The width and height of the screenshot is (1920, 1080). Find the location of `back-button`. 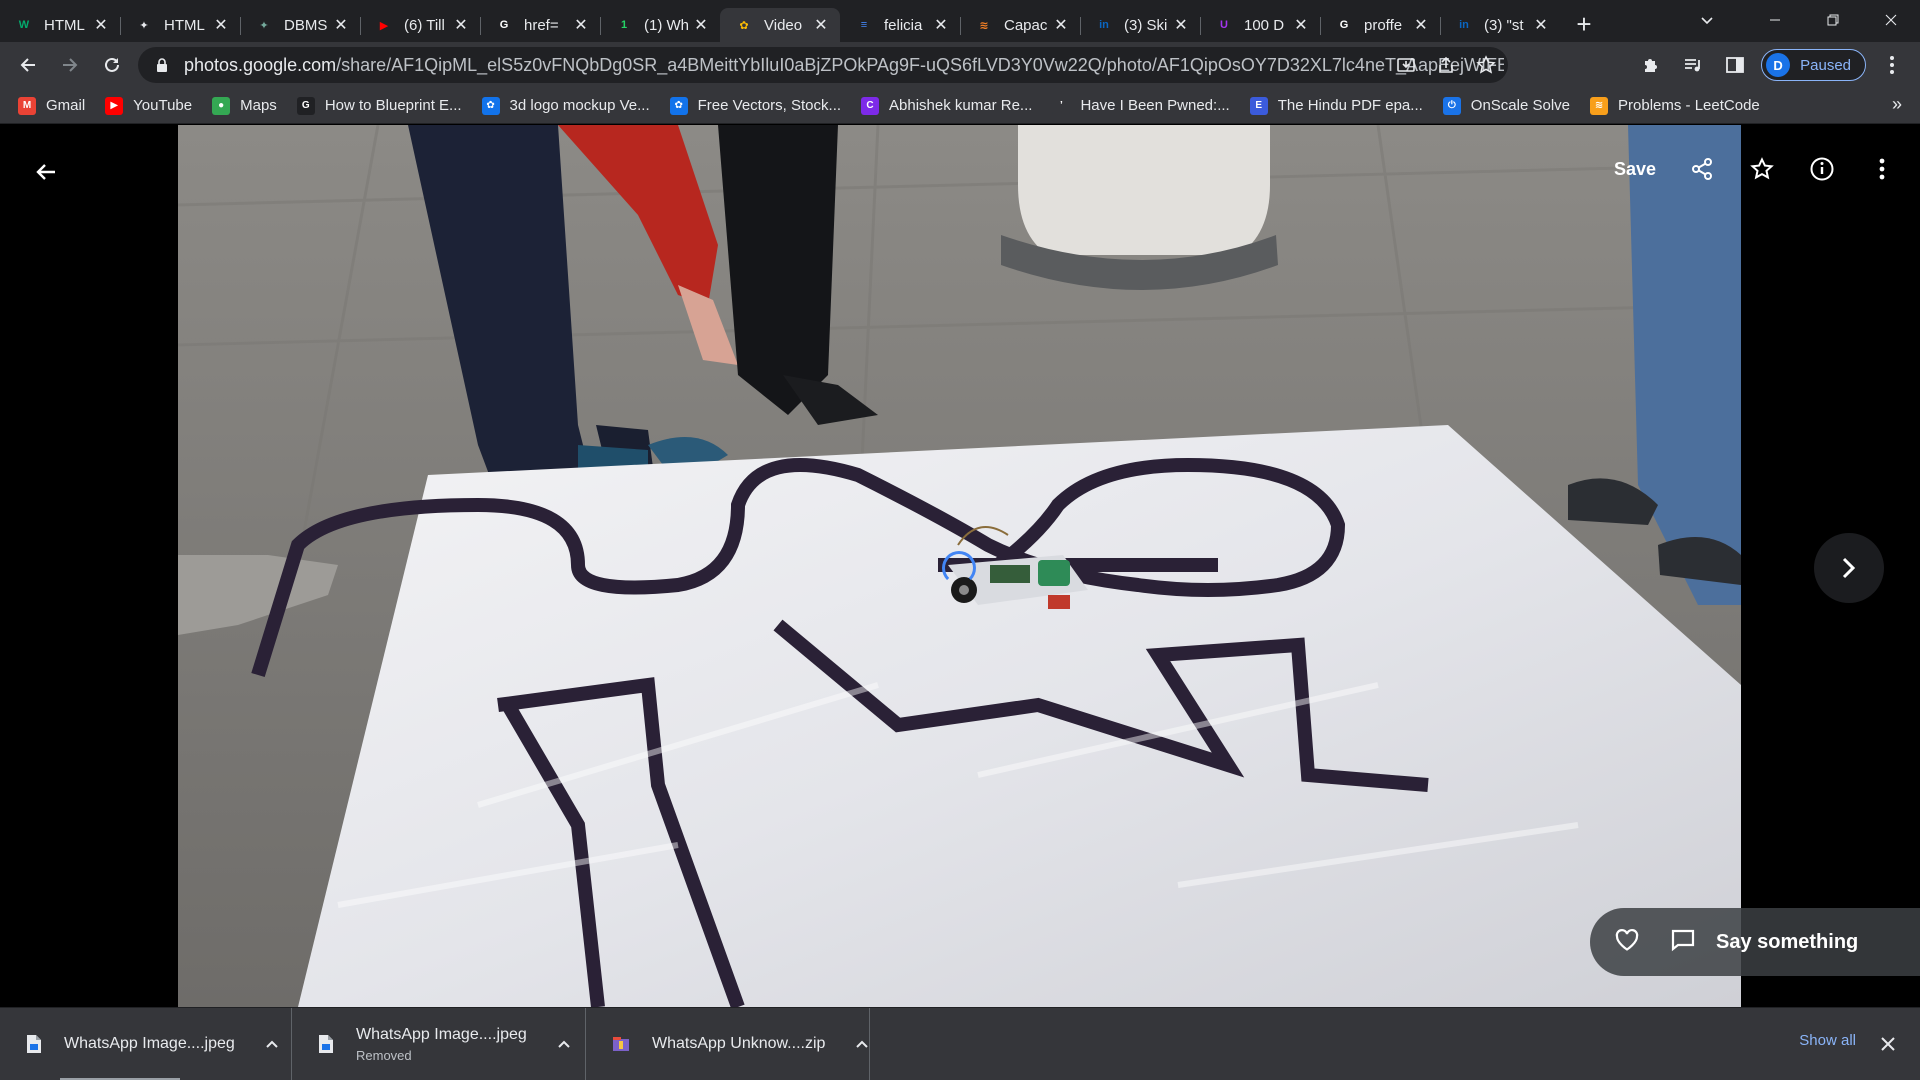

back-button is located at coordinates (28, 65).